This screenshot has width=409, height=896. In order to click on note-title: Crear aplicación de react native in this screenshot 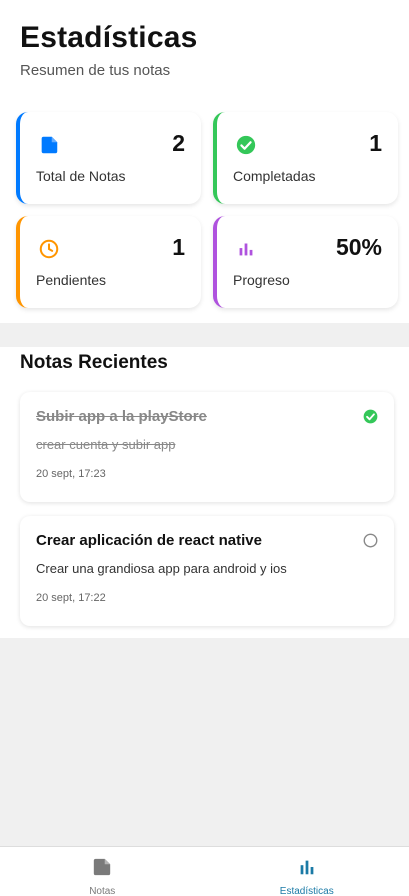, I will do `click(149, 540)`.